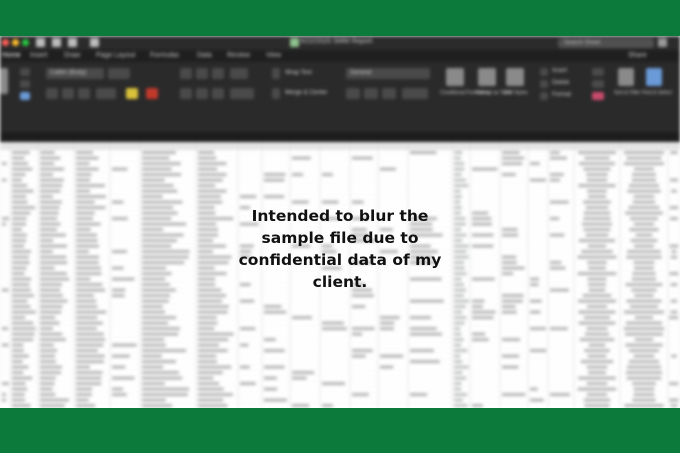 The width and height of the screenshot is (680, 453). I want to click on copy-icon, so click(25, 84).